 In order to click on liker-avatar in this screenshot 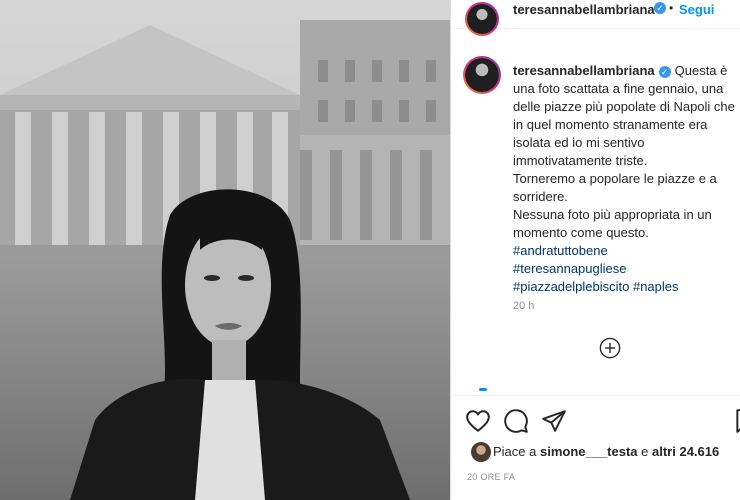, I will do `click(481, 452)`.